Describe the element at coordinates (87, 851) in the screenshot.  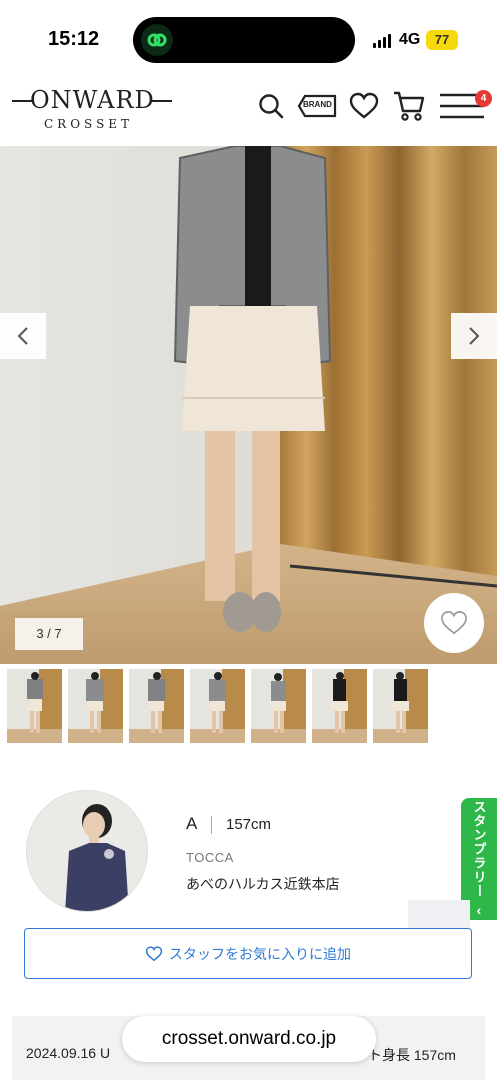
I see `staff-avatar` at that location.